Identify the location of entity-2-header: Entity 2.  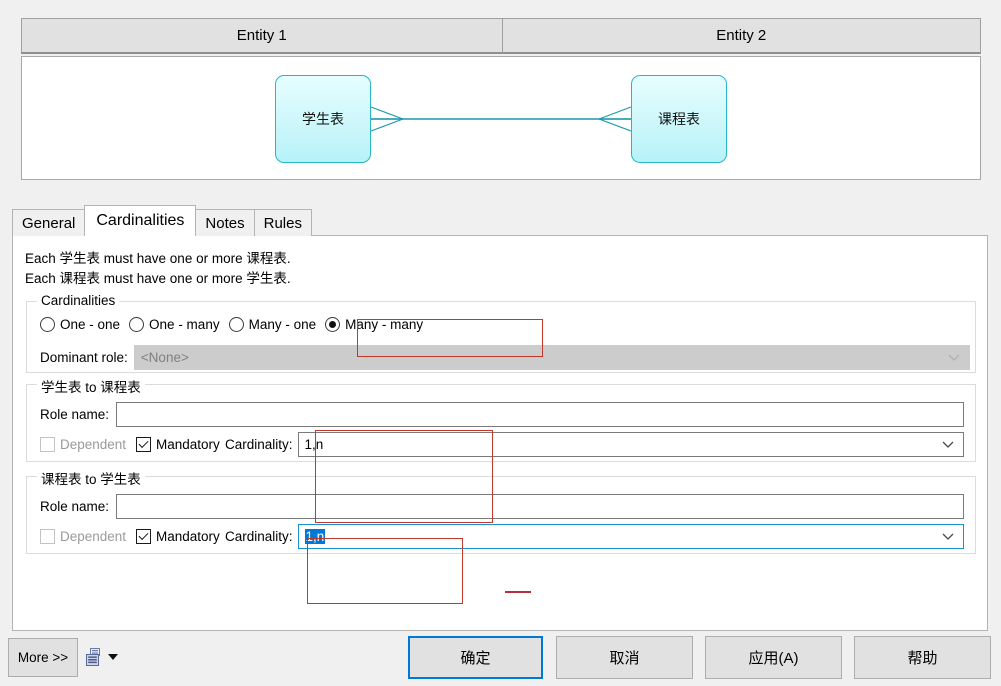
(741, 36).